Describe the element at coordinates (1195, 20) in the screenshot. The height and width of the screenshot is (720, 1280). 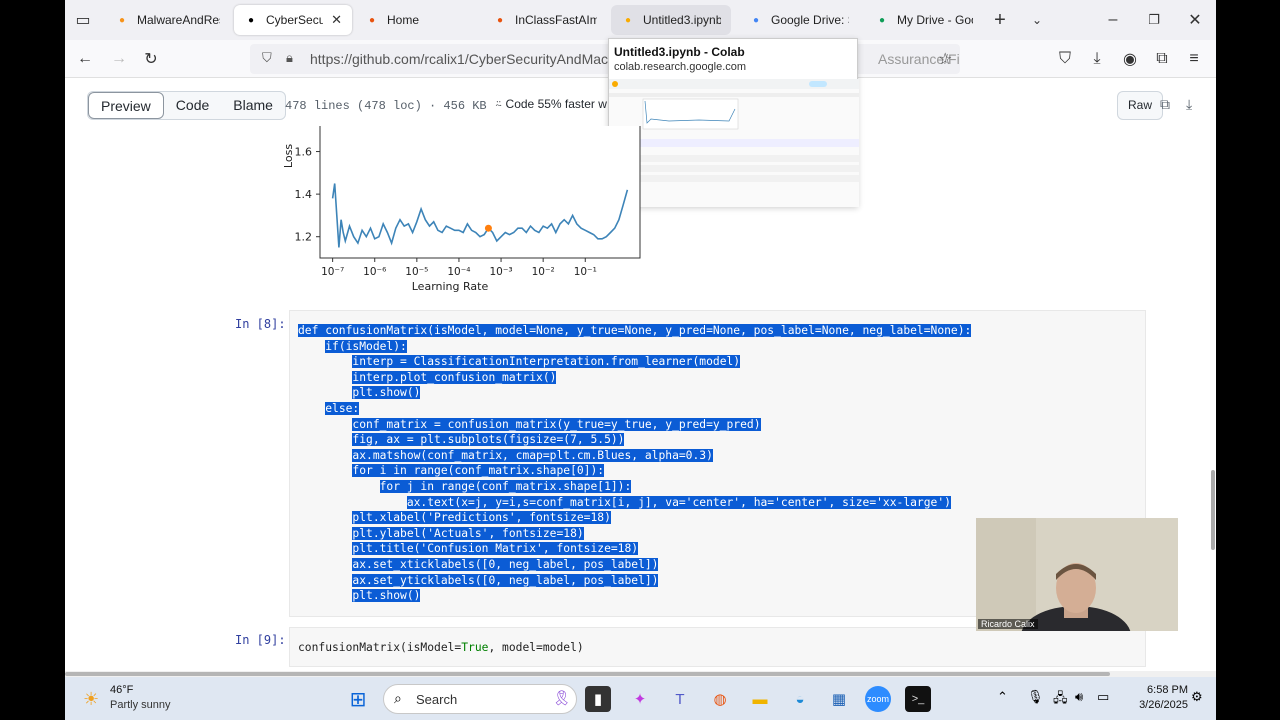
I see `close-window-icon: ✕` at that location.